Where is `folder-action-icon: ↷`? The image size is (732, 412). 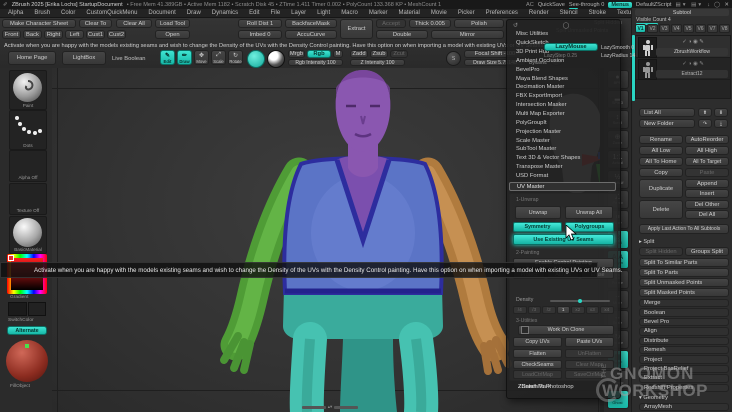 folder-action-icon: ↷ is located at coordinates (705, 123).